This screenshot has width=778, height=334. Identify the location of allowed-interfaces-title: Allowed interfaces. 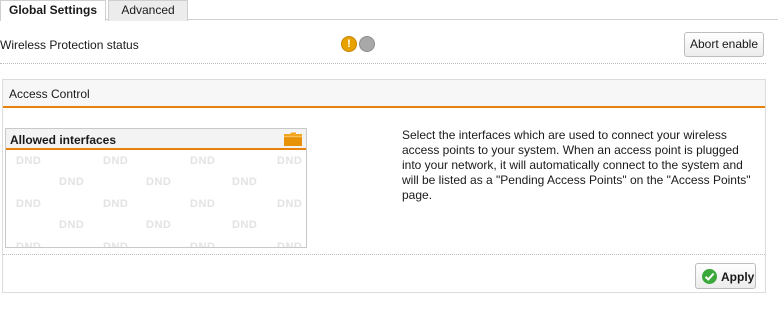
(63, 140).